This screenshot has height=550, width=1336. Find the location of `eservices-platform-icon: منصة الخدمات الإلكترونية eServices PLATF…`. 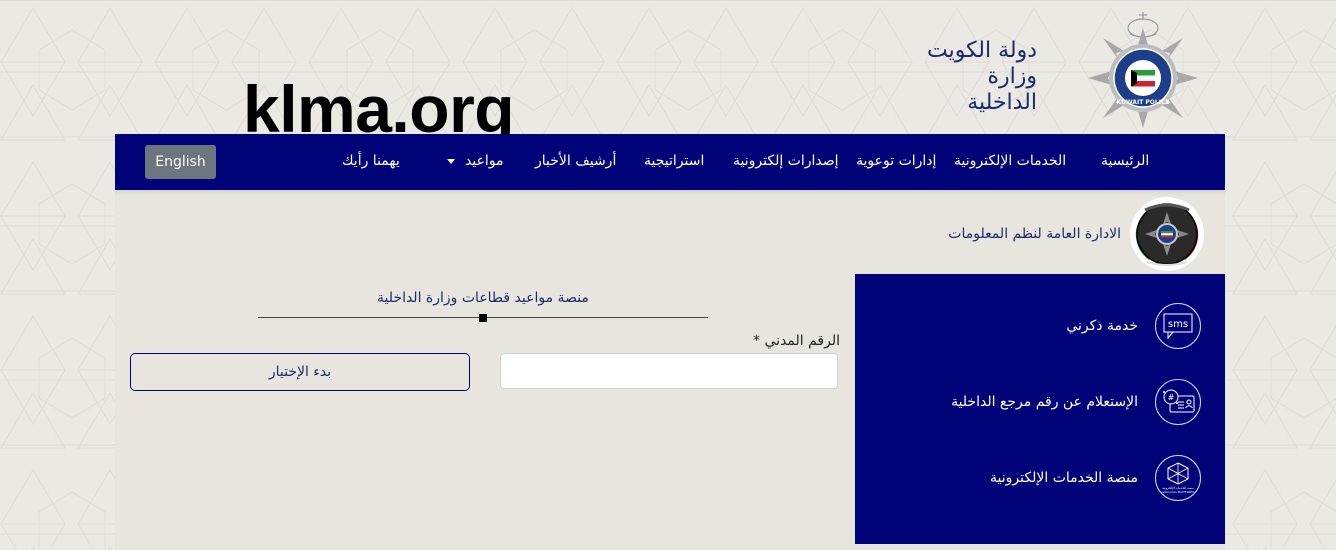

eservices-platform-icon: منصة الخدمات الإلكترونية eServices PLATF… is located at coordinates (1178, 478).